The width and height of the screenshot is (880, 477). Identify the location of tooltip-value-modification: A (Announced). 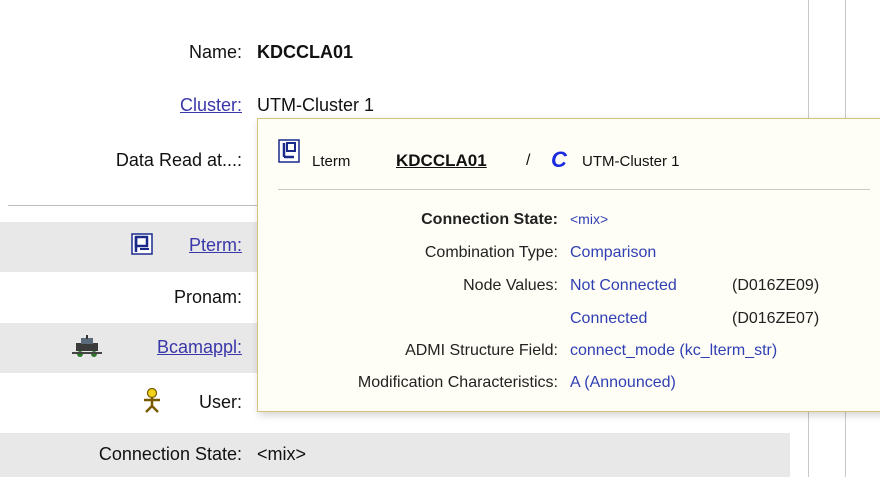
(623, 382).